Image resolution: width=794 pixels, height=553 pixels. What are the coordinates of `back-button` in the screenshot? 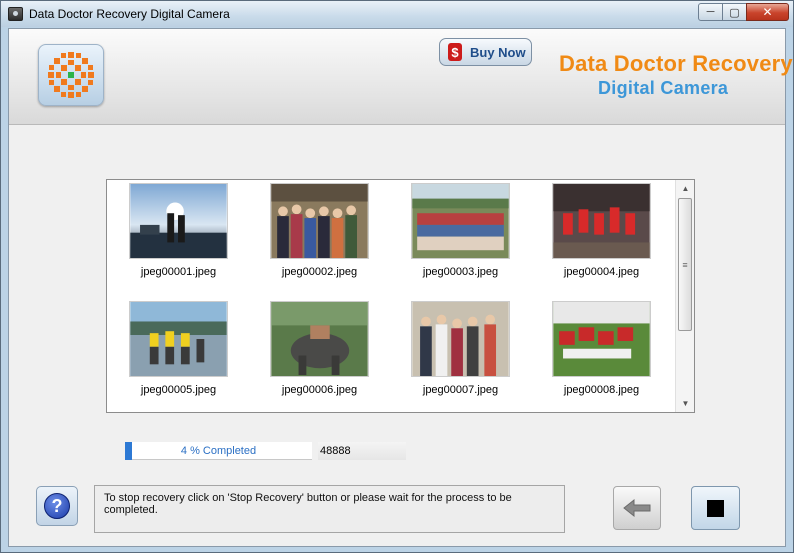 It's located at (637, 508).